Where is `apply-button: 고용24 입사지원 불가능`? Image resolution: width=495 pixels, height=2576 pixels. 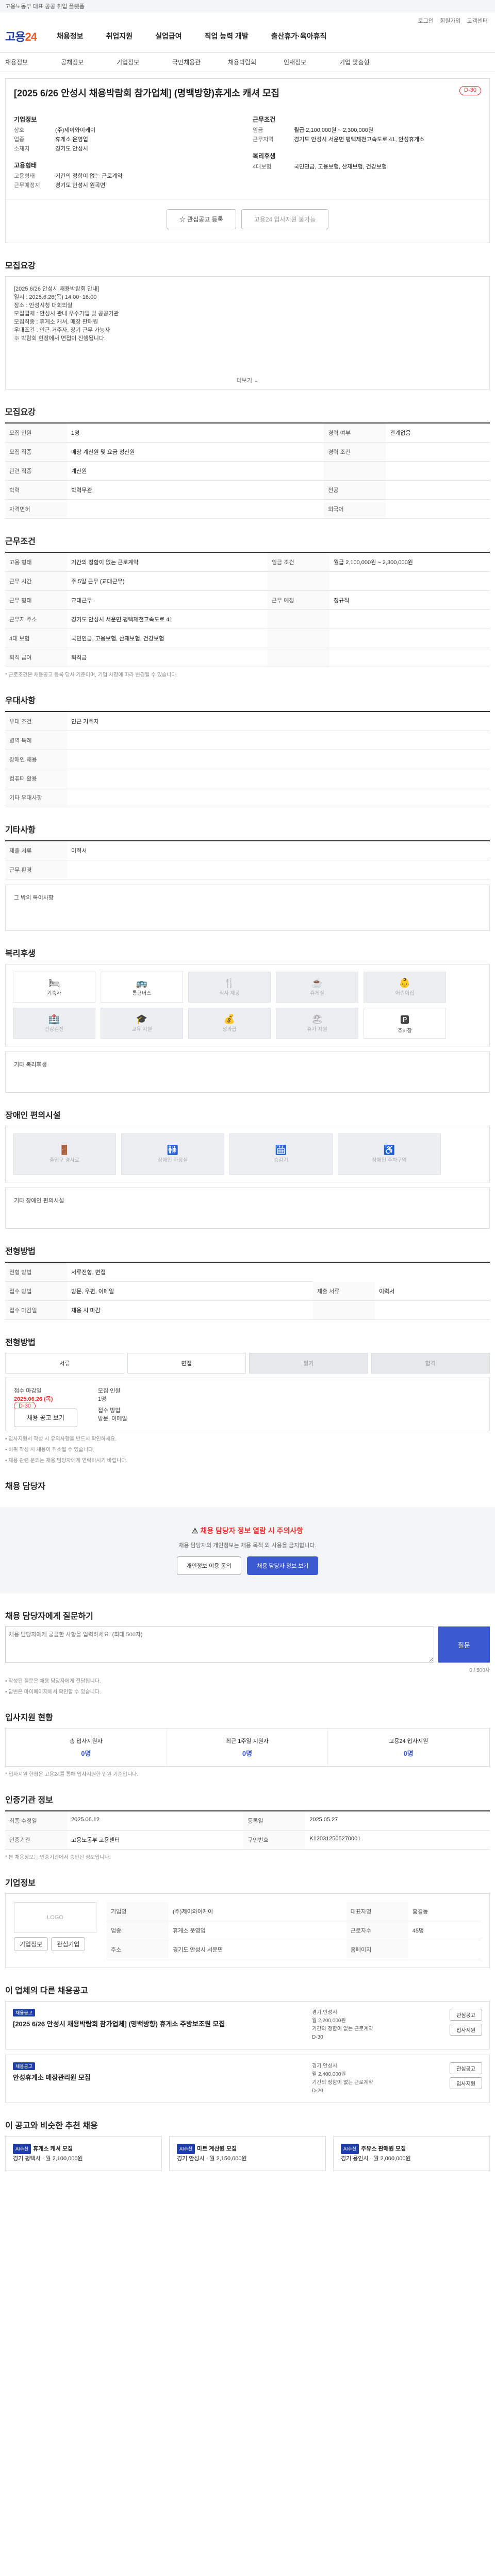
apply-button: 고용24 입사지원 불가능 is located at coordinates (285, 219).